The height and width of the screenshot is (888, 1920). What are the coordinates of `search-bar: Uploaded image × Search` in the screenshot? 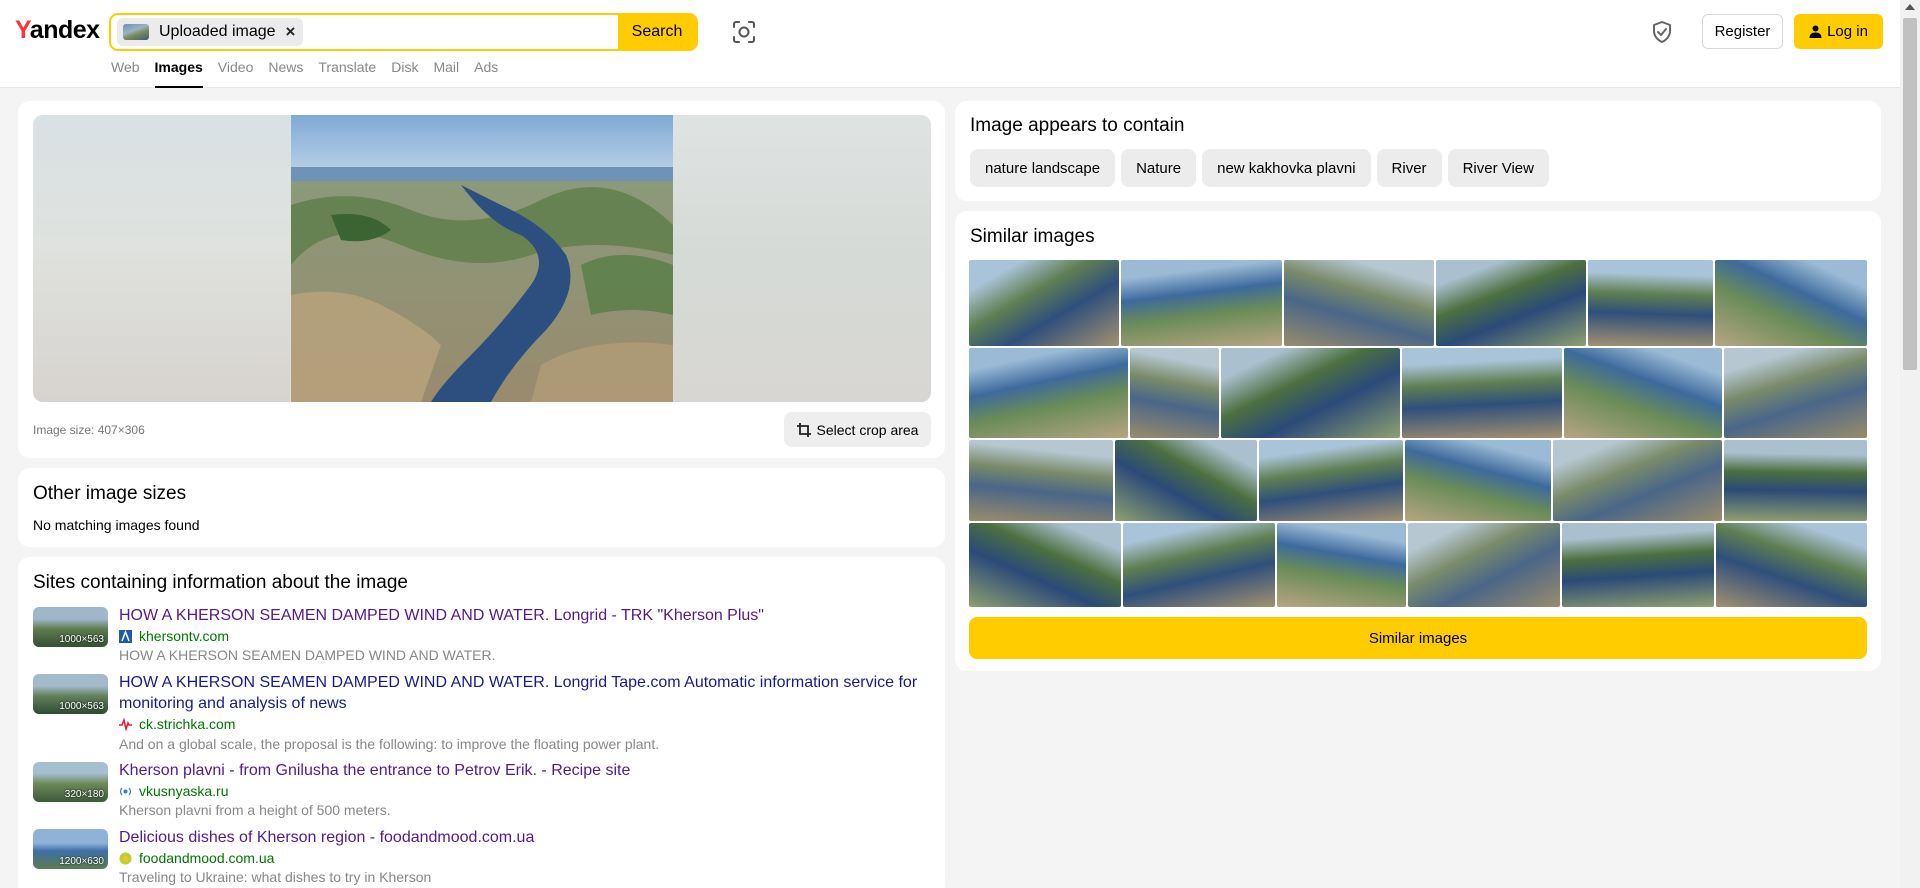 It's located at (403, 32).